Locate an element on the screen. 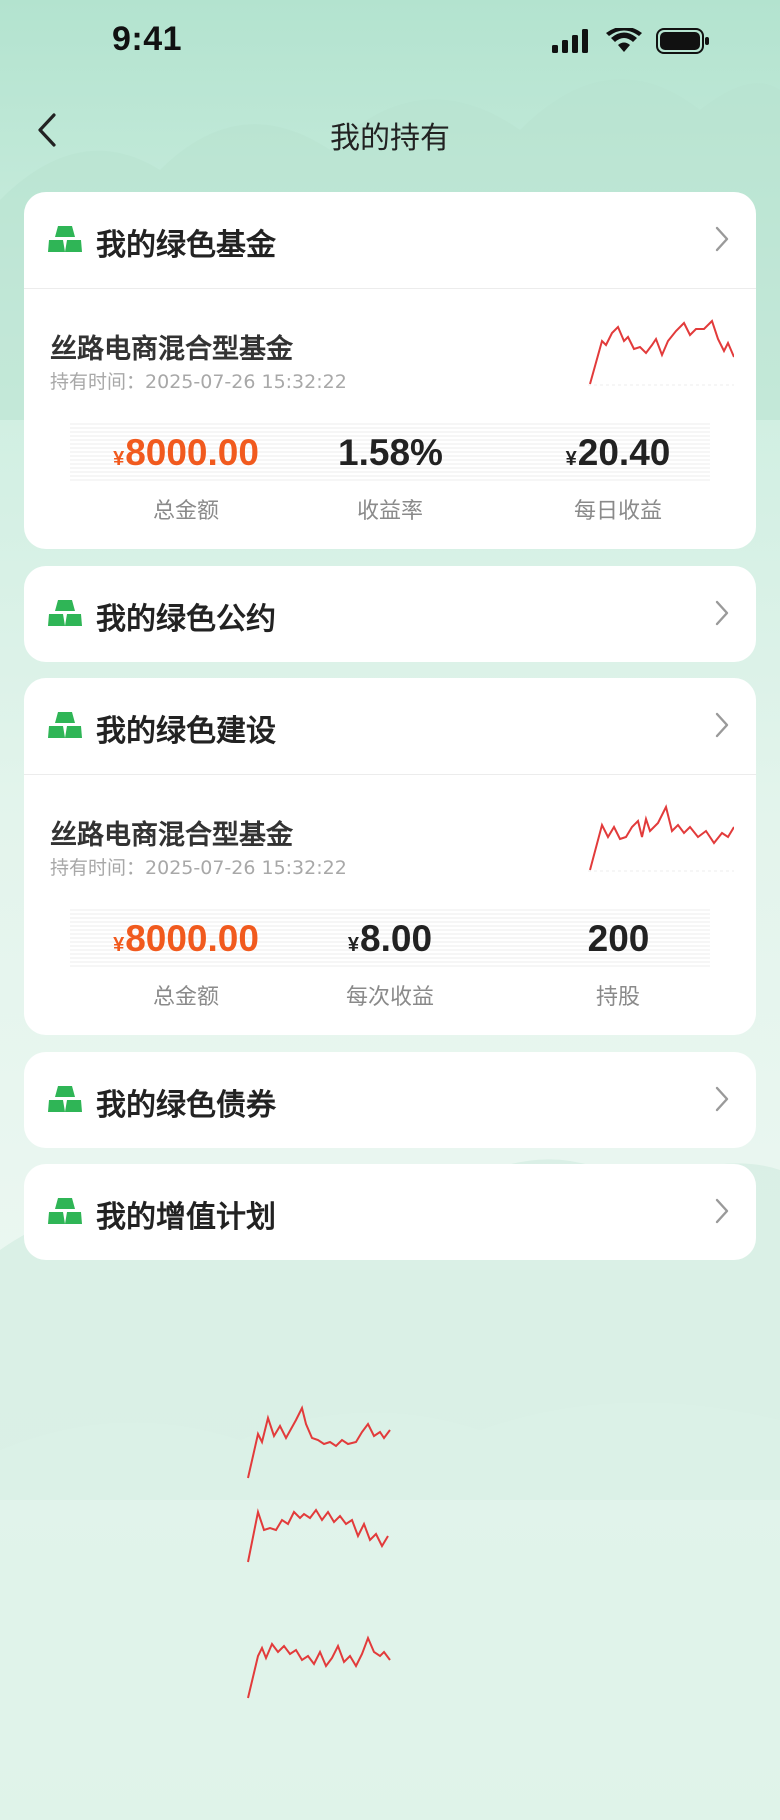 The height and width of the screenshot is (1820, 780). stat-label: 收益率 is located at coordinates (389, 511).